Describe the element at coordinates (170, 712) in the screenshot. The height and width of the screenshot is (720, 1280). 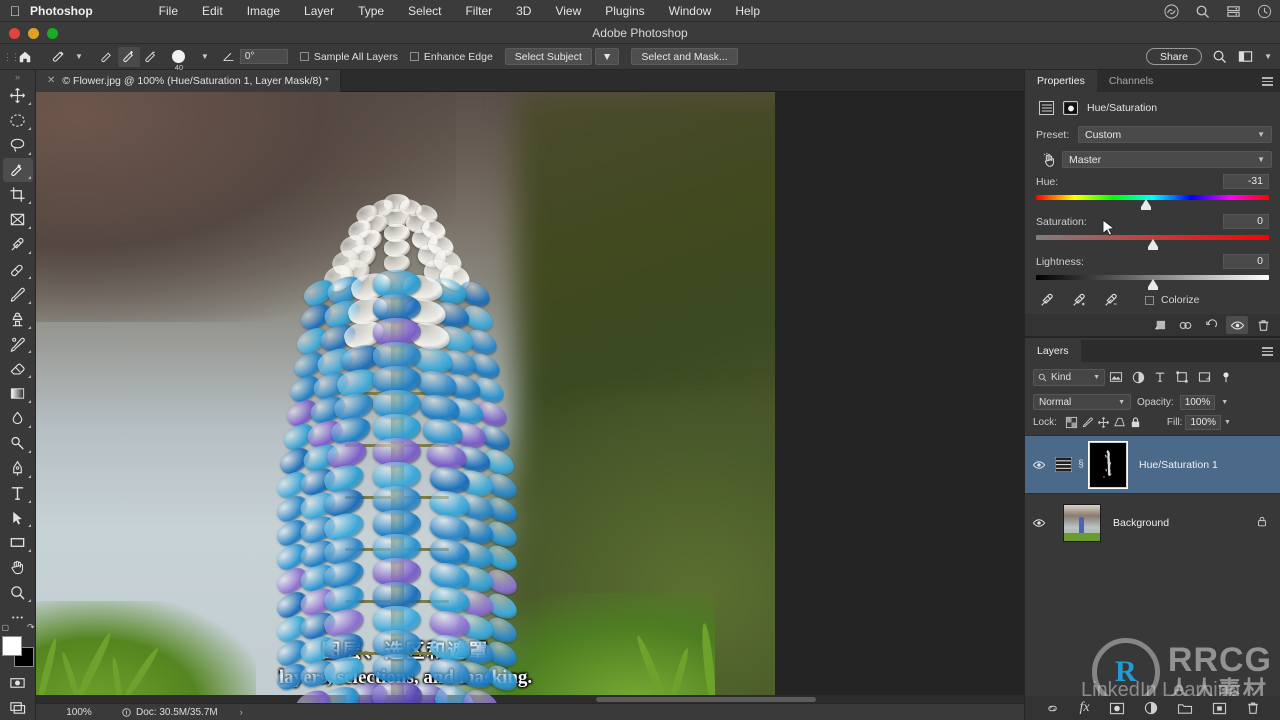
I see `document-info: Doc: 30.5M/35.7M` at that location.